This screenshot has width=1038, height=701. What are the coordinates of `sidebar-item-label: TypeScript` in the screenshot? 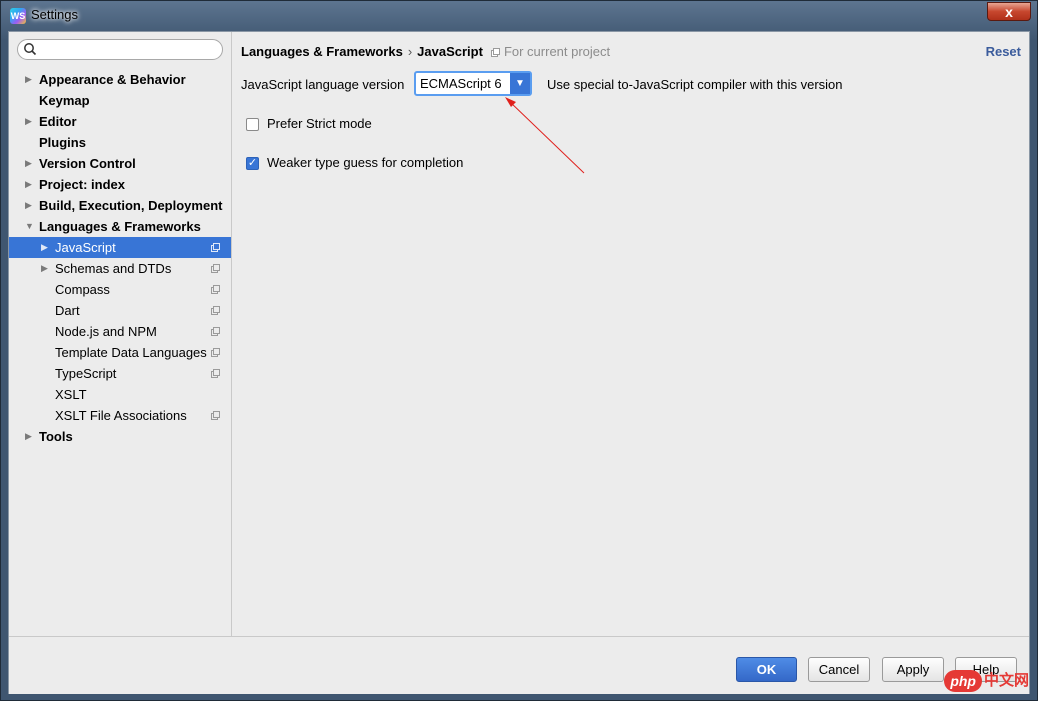 It's located at (86, 373).